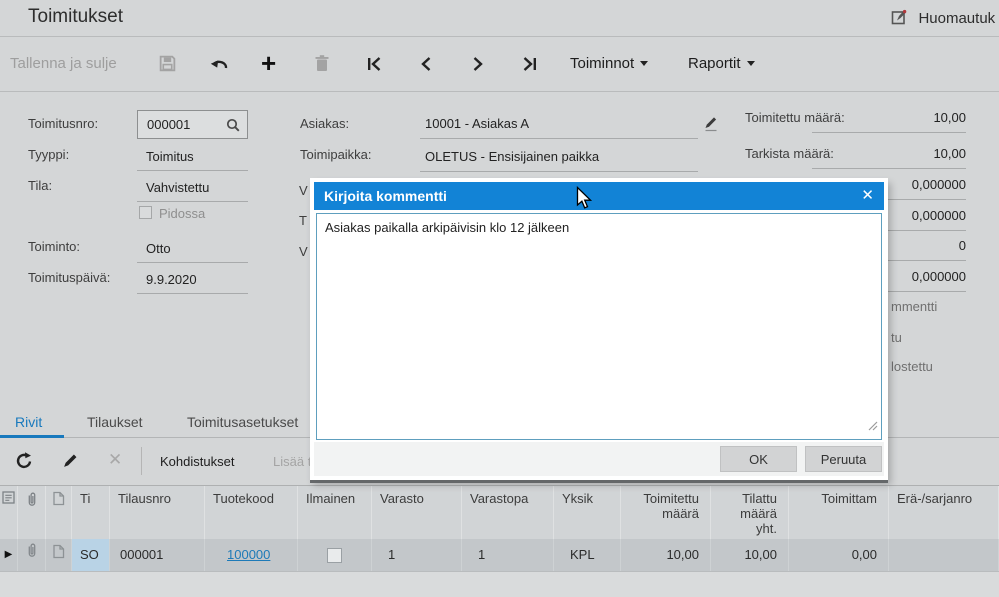 The width and height of the screenshot is (999, 597). I want to click on location-value: OLETUS - Ensisijainen paikka, so click(512, 156).